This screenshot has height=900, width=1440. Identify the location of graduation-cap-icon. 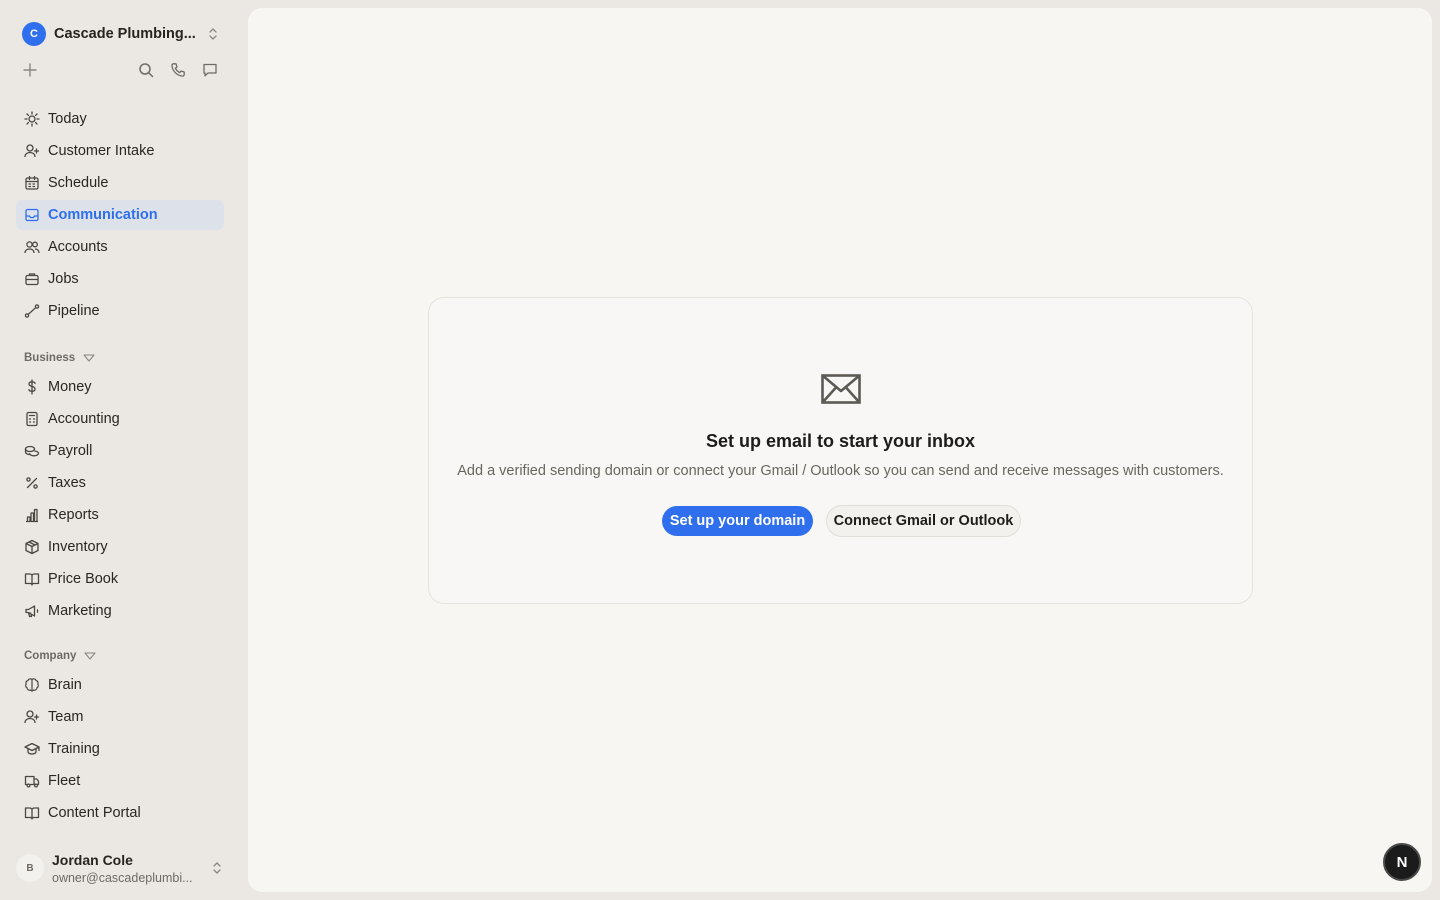
(32, 749).